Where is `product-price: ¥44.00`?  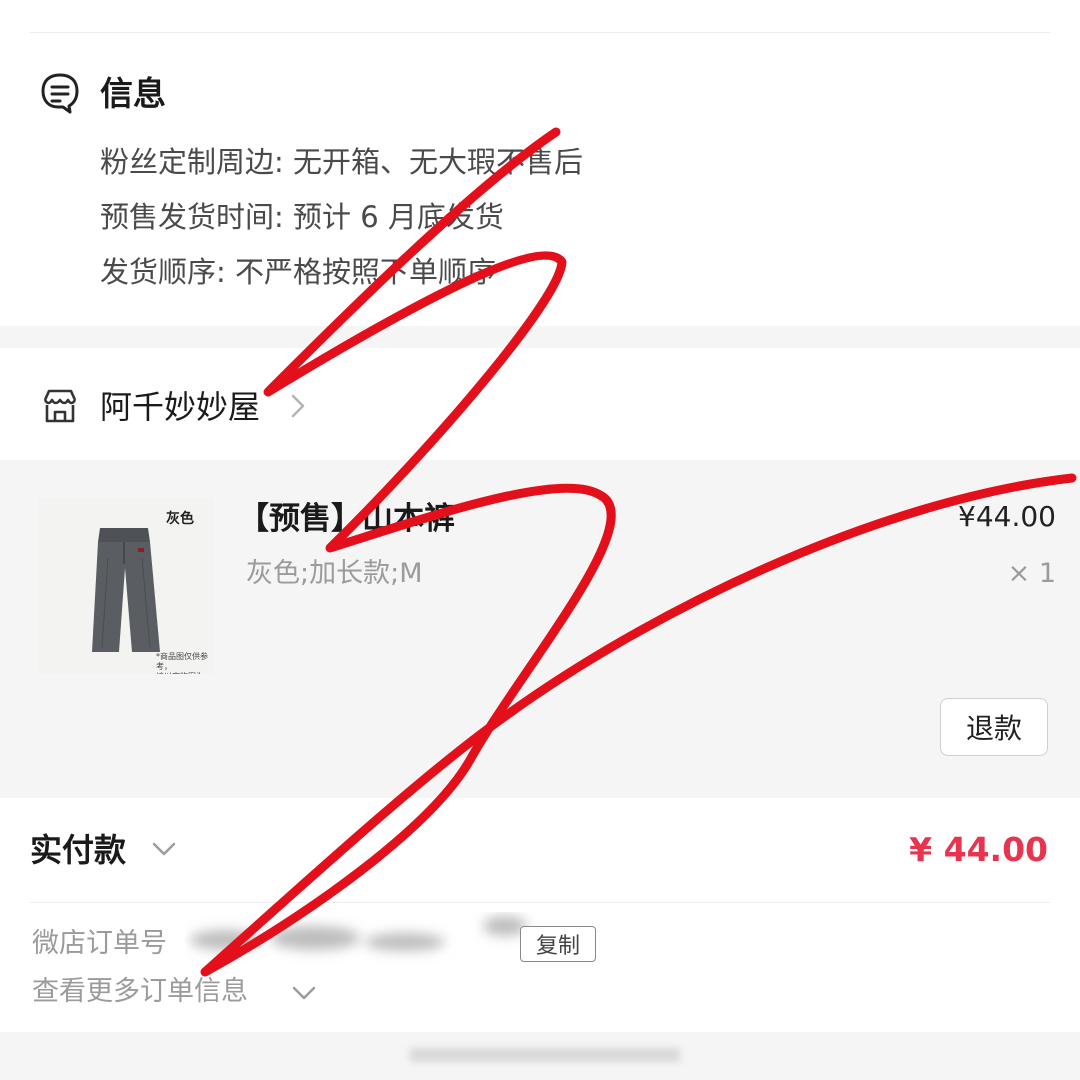
product-price: ¥44.00 is located at coordinates (1007, 516).